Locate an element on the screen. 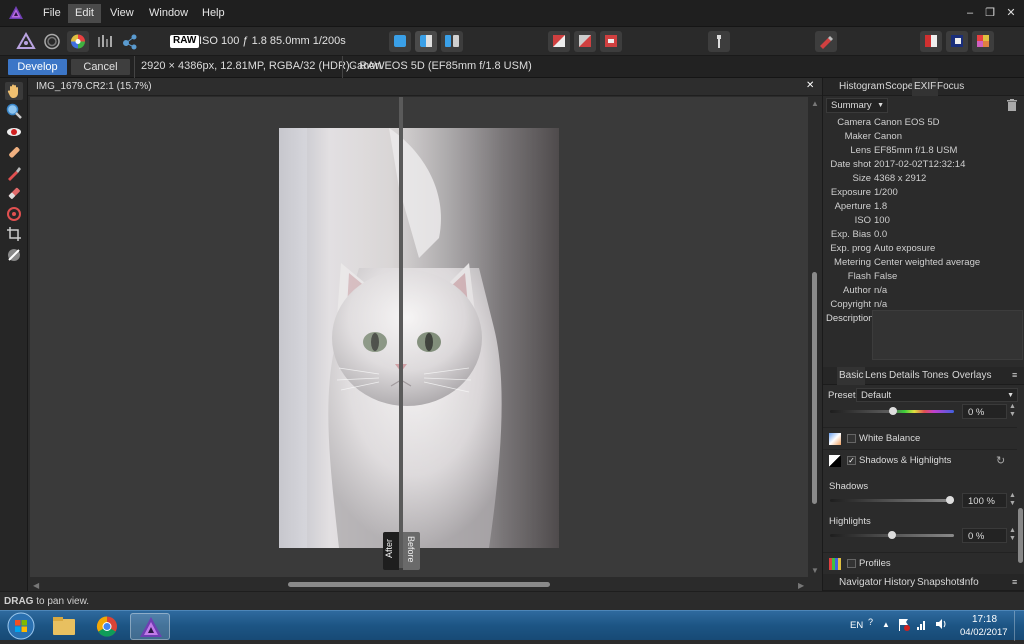 This screenshot has height=644, width=1024. tint-value: 0 % is located at coordinates (984, 411).